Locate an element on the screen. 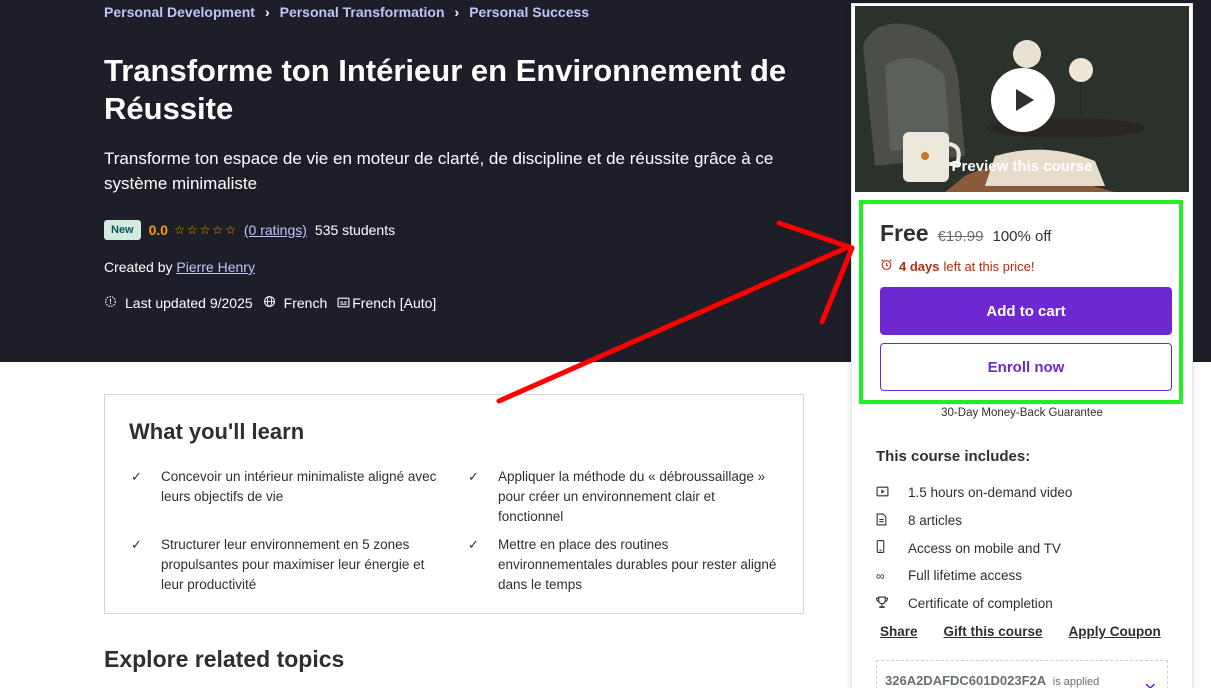  sidebar-actions: Share Gift this course Apply Coupon is located at coordinates (1033, 631).